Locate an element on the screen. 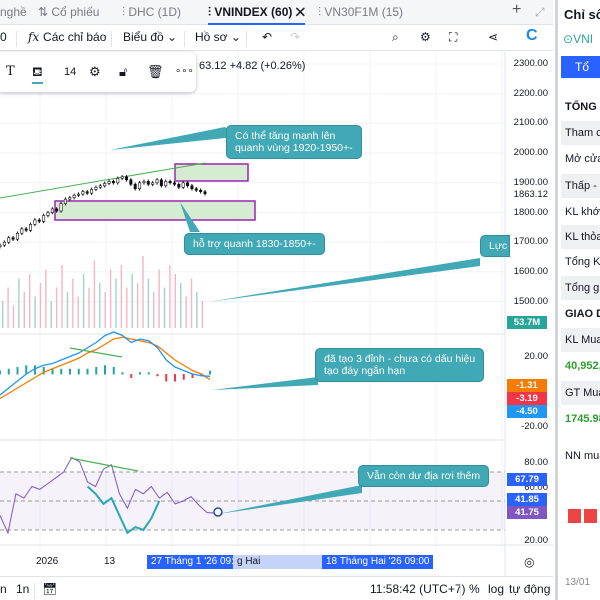 Image resolution: width=600 pixels, height=600 pixels. unlock-icon: 🔓︎ is located at coordinates (123, 72).